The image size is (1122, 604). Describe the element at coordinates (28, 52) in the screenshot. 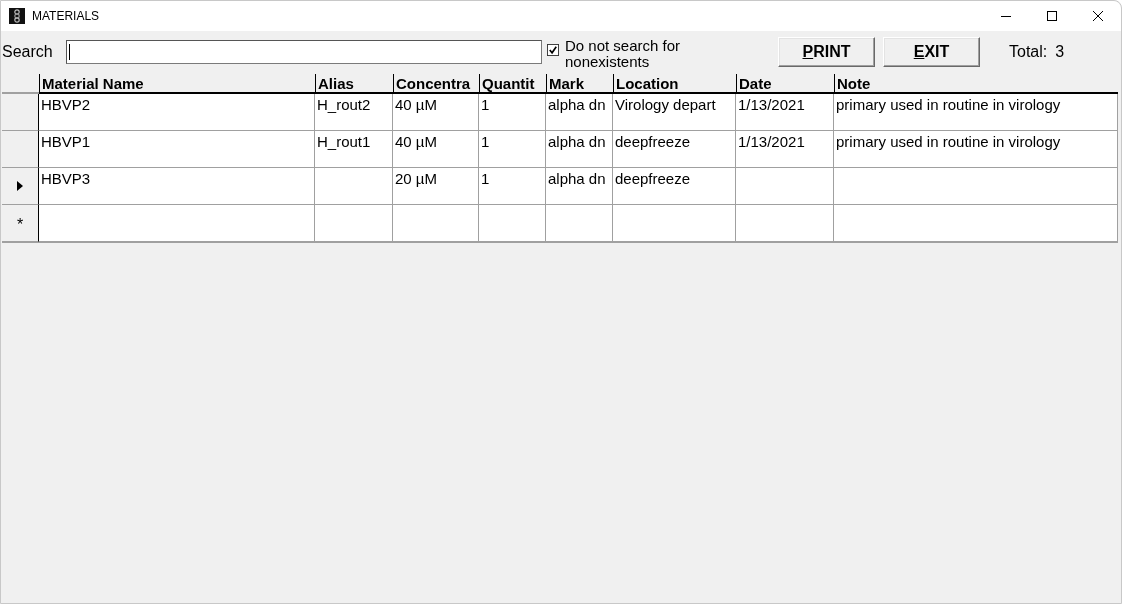

I see `search-label: Search` at that location.